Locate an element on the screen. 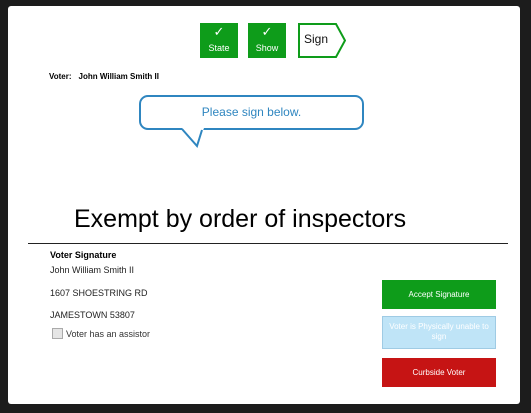  assistor-checkbox: Voter has an assistor is located at coordinates (101, 333).